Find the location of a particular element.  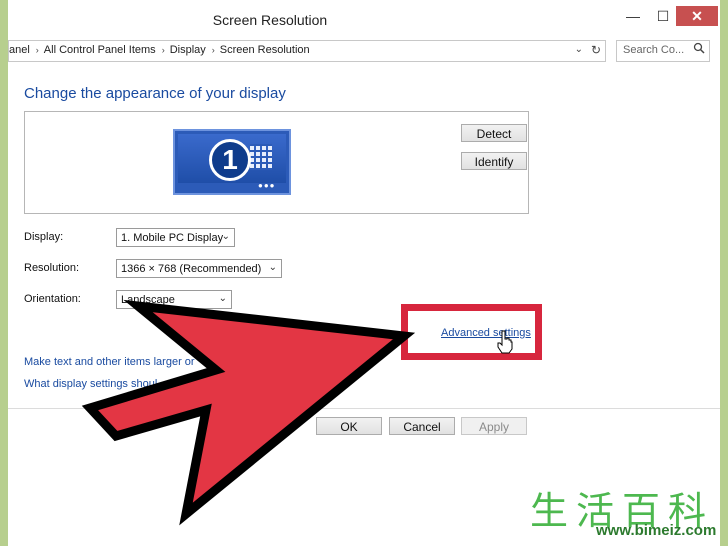

maximize-button: ☐ is located at coordinates (663, 16).